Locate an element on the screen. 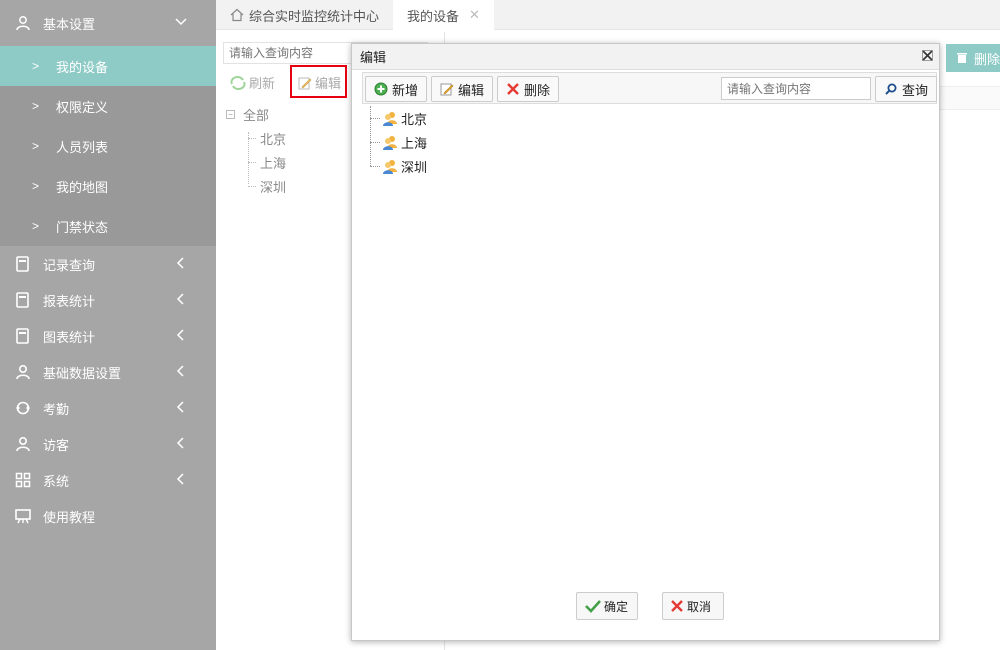 The height and width of the screenshot is (650, 1000). sidebar-item-personnel: > 人员列表 is located at coordinates (108, 146).